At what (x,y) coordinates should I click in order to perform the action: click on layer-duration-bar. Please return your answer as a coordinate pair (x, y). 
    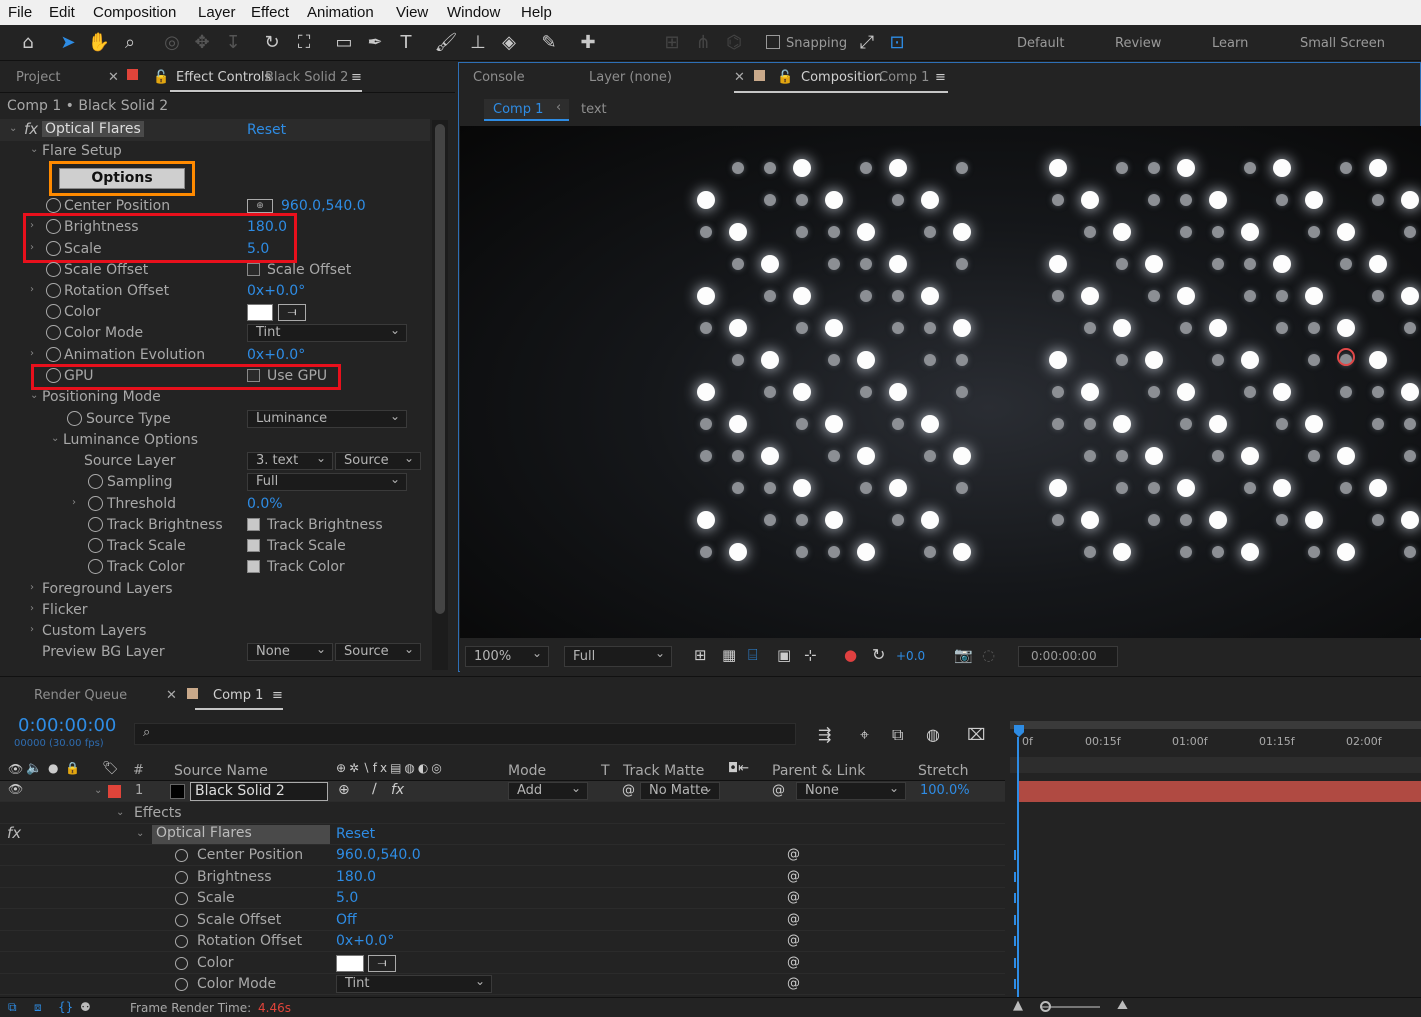
    Looking at the image, I should click on (1219, 791).